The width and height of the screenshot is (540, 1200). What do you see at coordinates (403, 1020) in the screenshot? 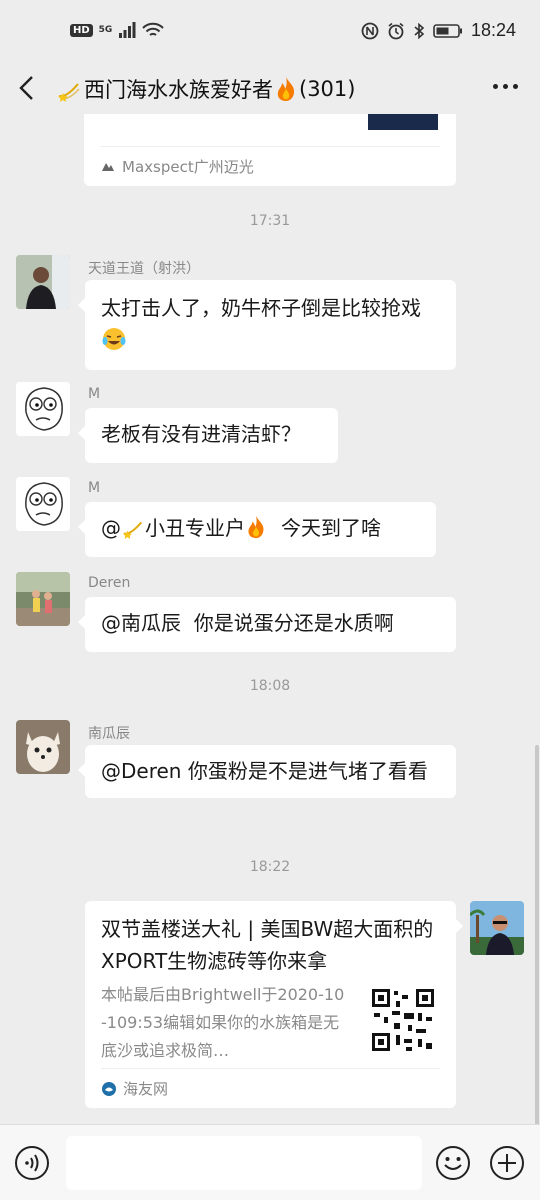
I see `qr-code-image` at bounding box center [403, 1020].